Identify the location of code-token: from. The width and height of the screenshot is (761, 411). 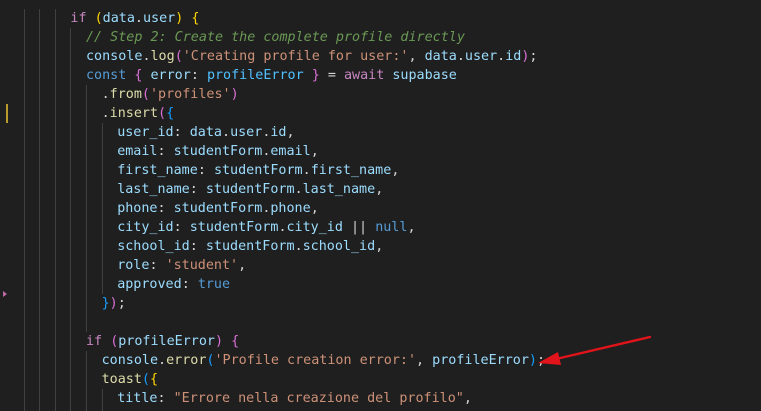
(125, 94).